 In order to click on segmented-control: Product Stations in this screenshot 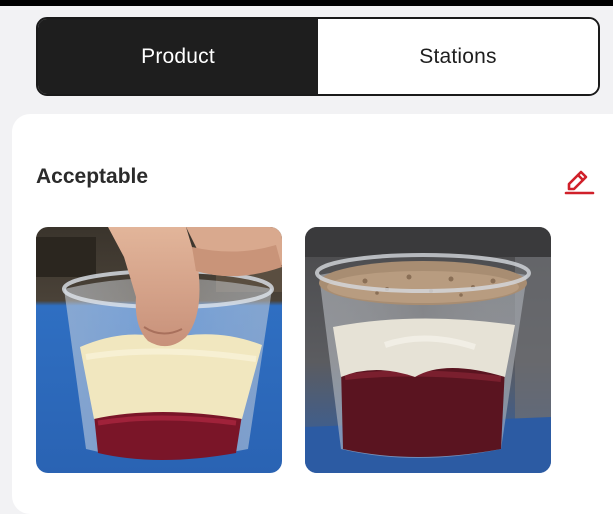, I will do `click(318, 56)`.